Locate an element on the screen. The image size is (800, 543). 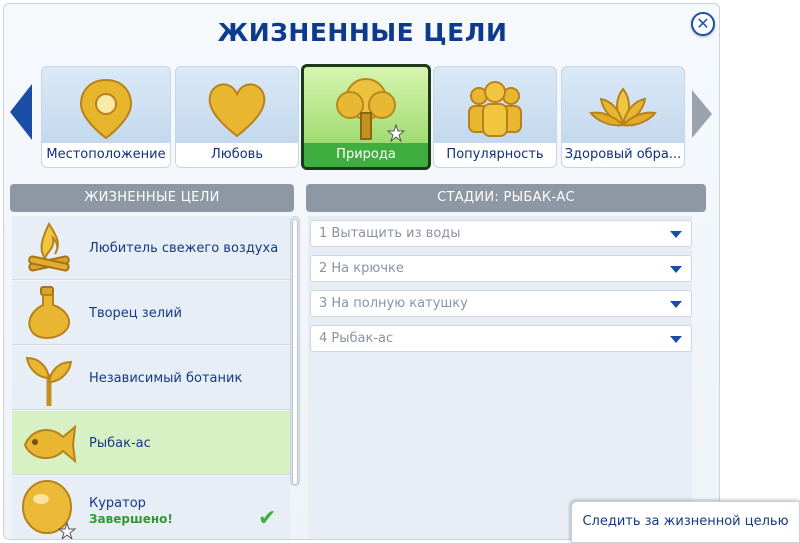
page-title: ЖИЗНЕННЫЕ ЦЕЛИ is located at coordinates (362, 32).